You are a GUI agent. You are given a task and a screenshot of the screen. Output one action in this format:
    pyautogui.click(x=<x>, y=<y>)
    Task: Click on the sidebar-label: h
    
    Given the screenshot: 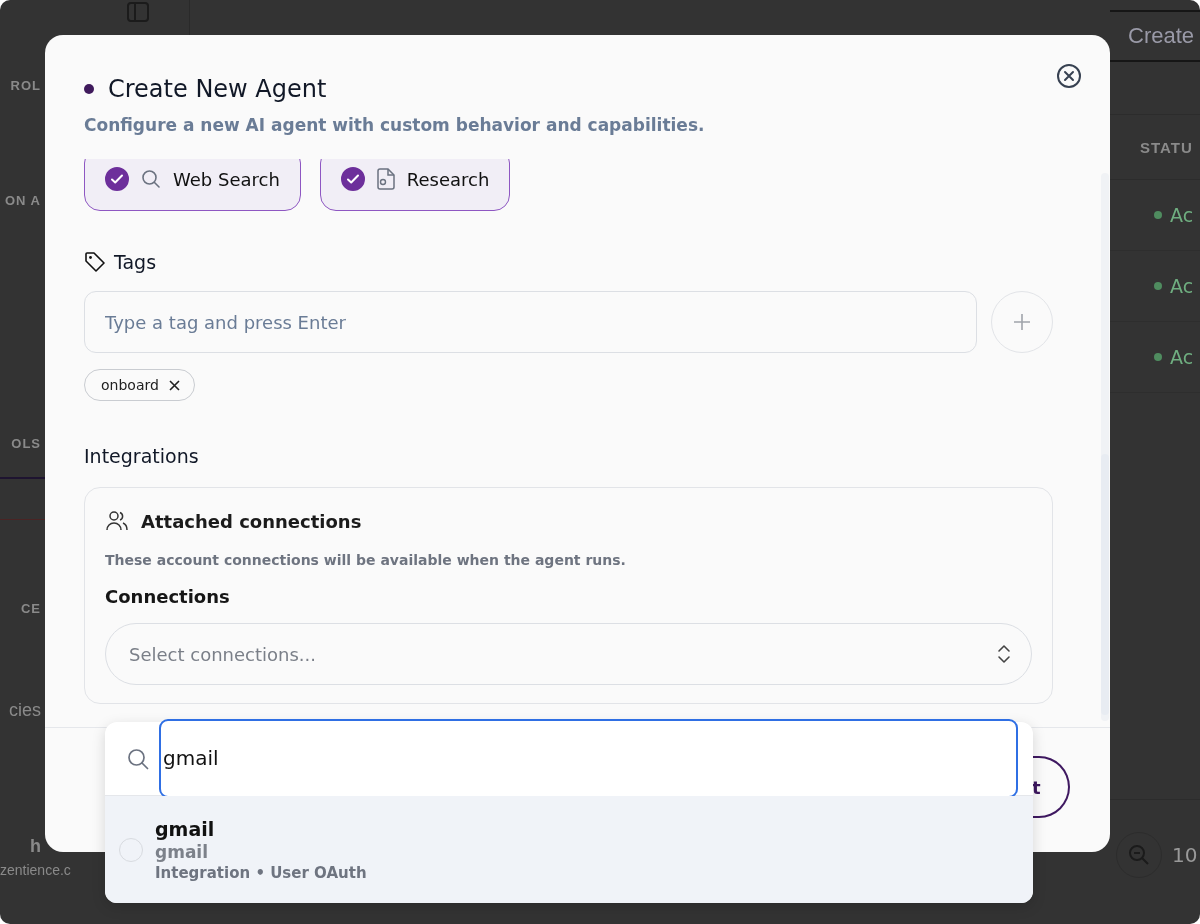 What is the action you would take?
    pyautogui.click(x=35, y=846)
    